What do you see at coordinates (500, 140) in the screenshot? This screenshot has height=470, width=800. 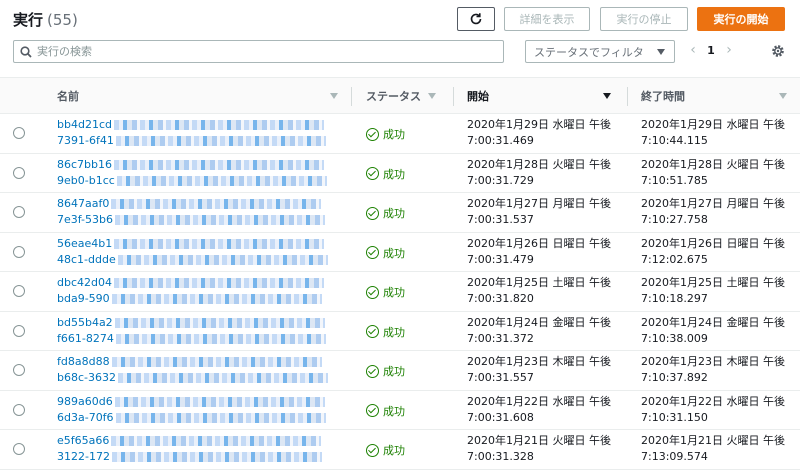 I see `start-clock: 7:00:31.469` at bounding box center [500, 140].